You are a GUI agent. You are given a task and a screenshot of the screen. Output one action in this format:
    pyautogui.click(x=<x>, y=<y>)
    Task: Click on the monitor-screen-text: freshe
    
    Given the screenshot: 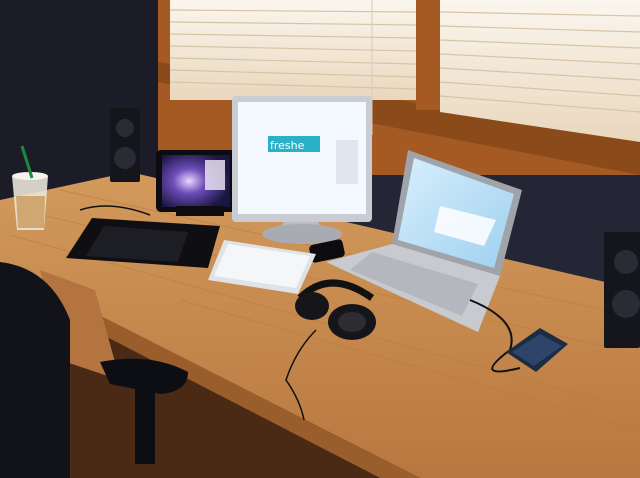 What is the action you would take?
    pyautogui.click(x=287, y=145)
    